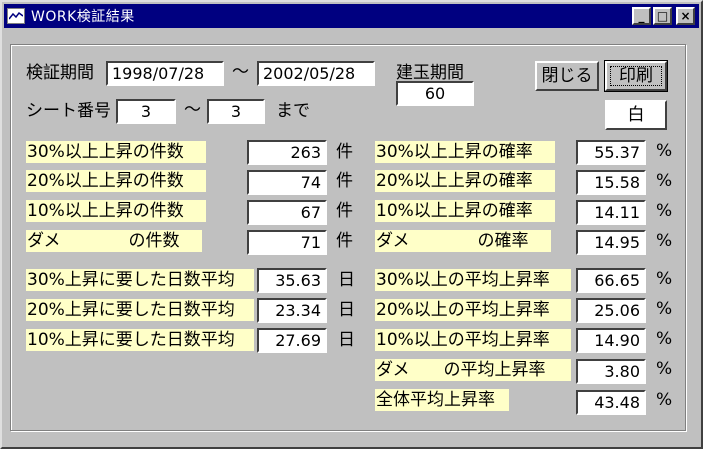 This screenshot has height=449, width=703. What do you see at coordinates (60, 73) in the screenshot?
I see `period-label: 検証期間` at bounding box center [60, 73].